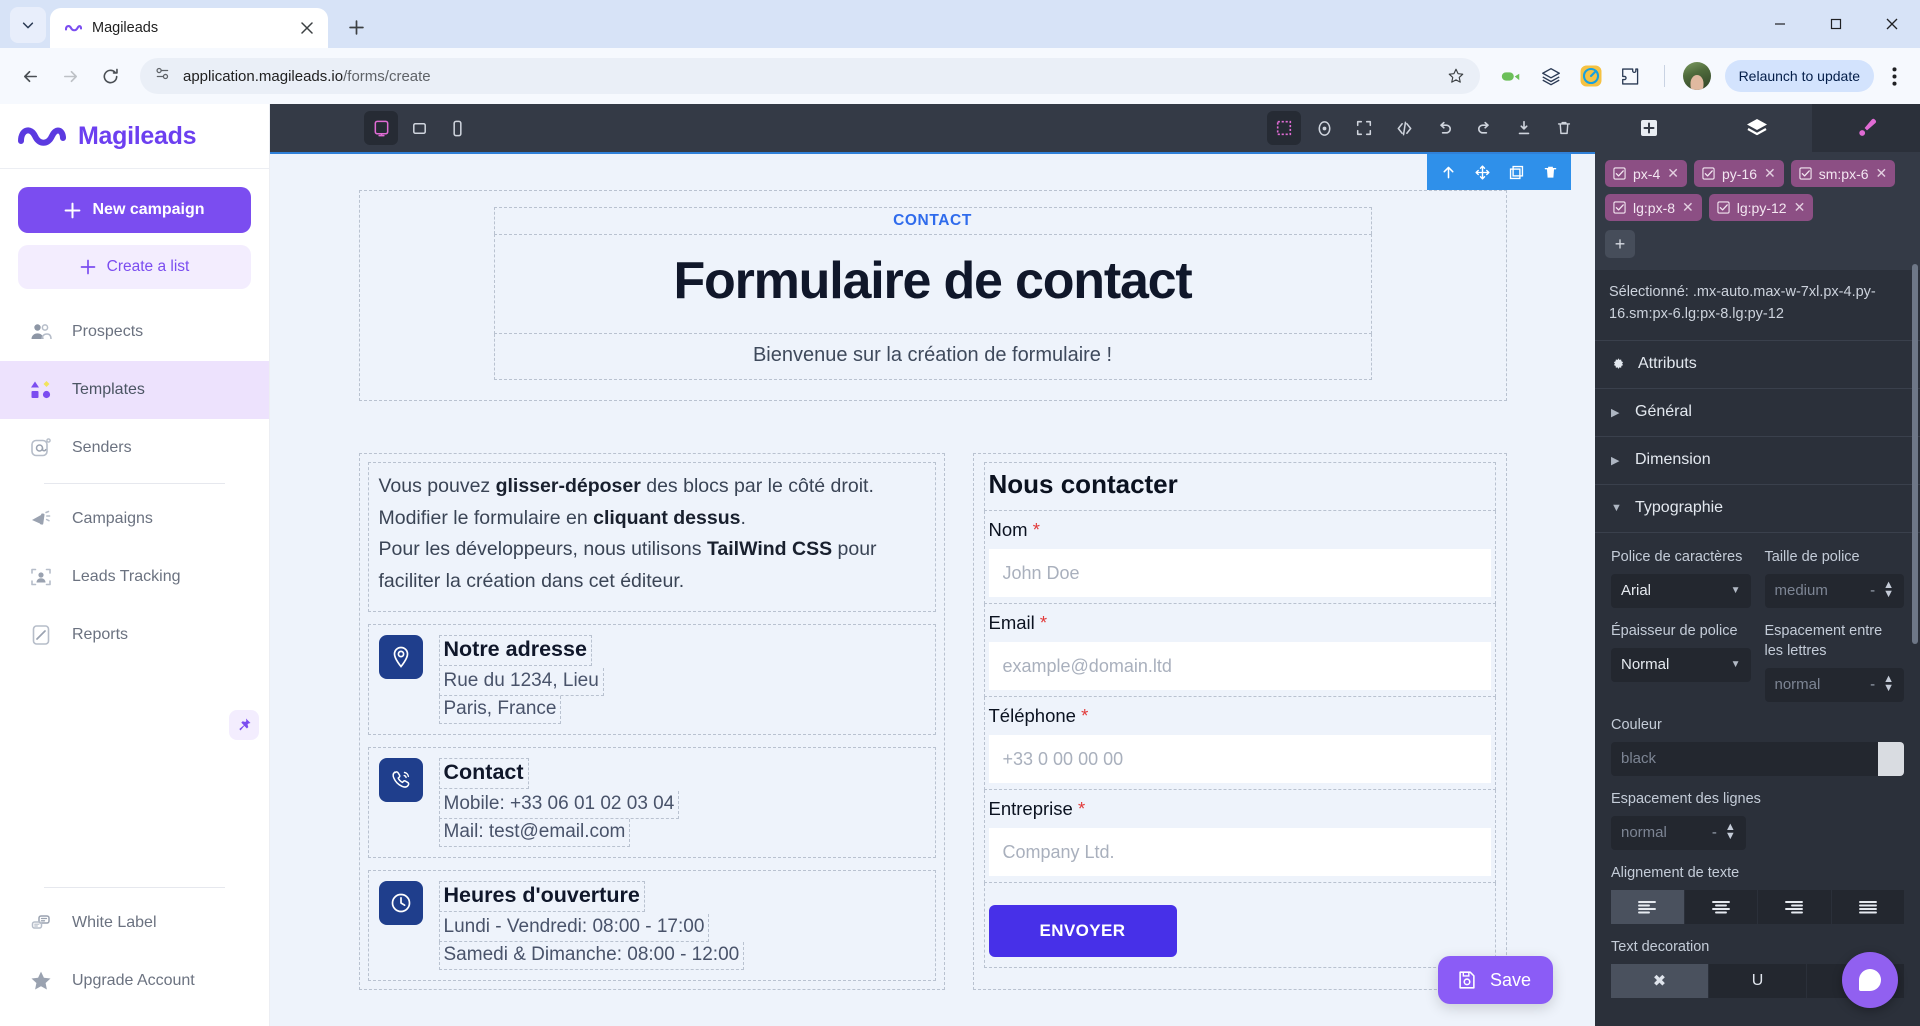 Image resolution: width=1920 pixels, height=1026 pixels. What do you see at coordinates (162, 76) in the screenshot?
I see `site-settings-icon` at bounding box center [162, 76].